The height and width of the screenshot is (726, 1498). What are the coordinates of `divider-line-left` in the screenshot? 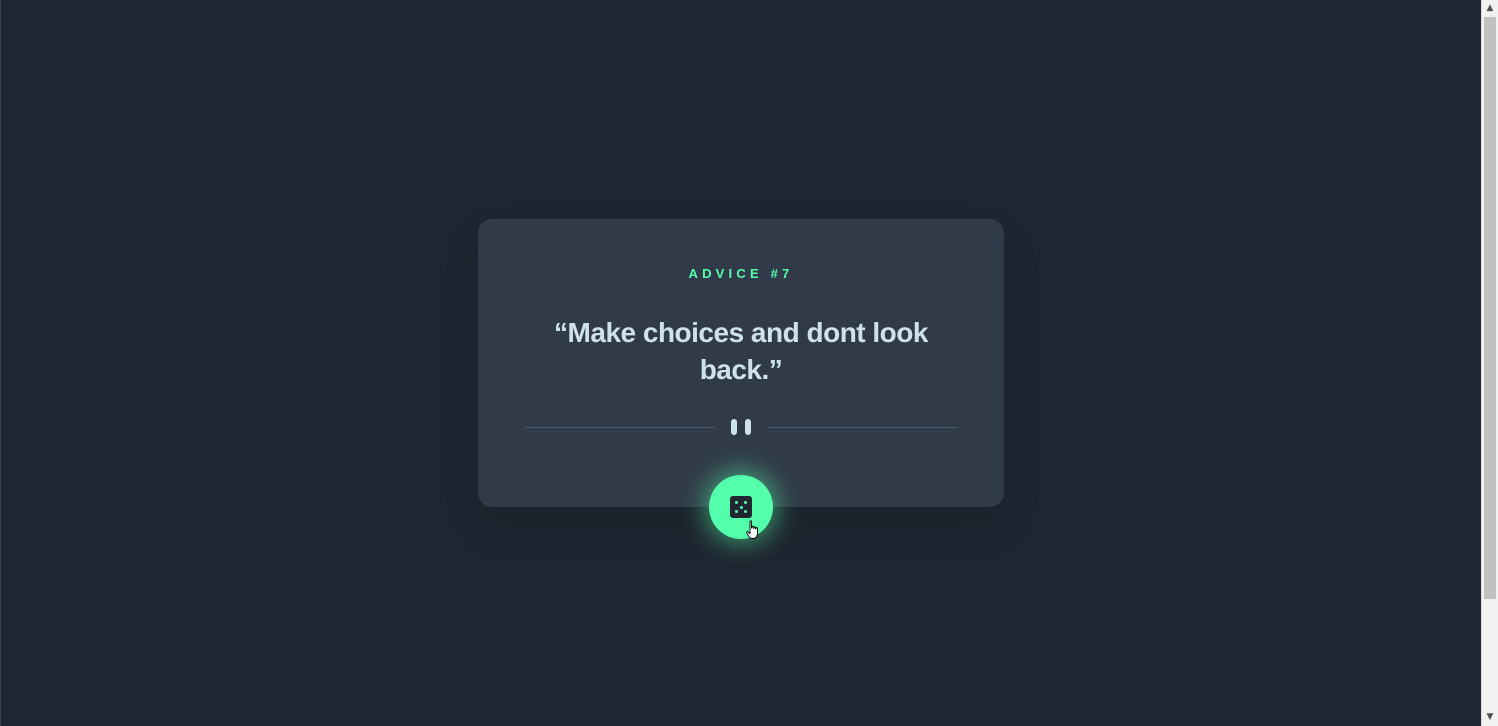 It's located at (620, 427).